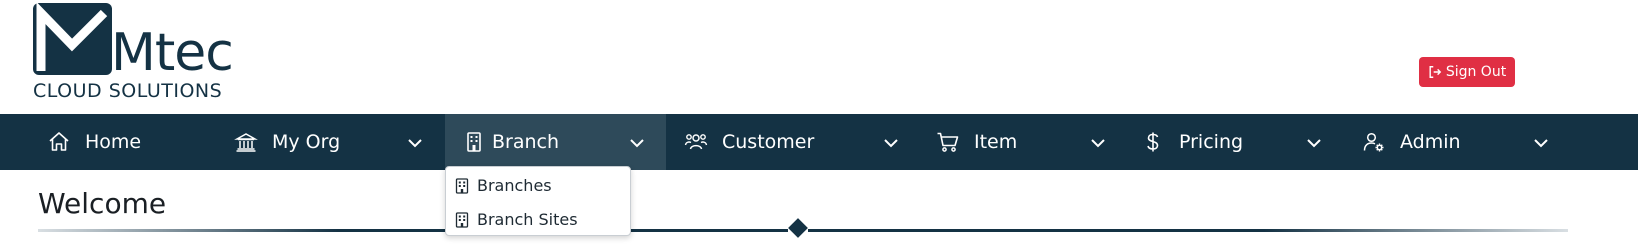 This screenshot has width=1638, height=246. I want to click on brand-logo: Mtec CLOUD SOLUTIONS, so click(143, 53).